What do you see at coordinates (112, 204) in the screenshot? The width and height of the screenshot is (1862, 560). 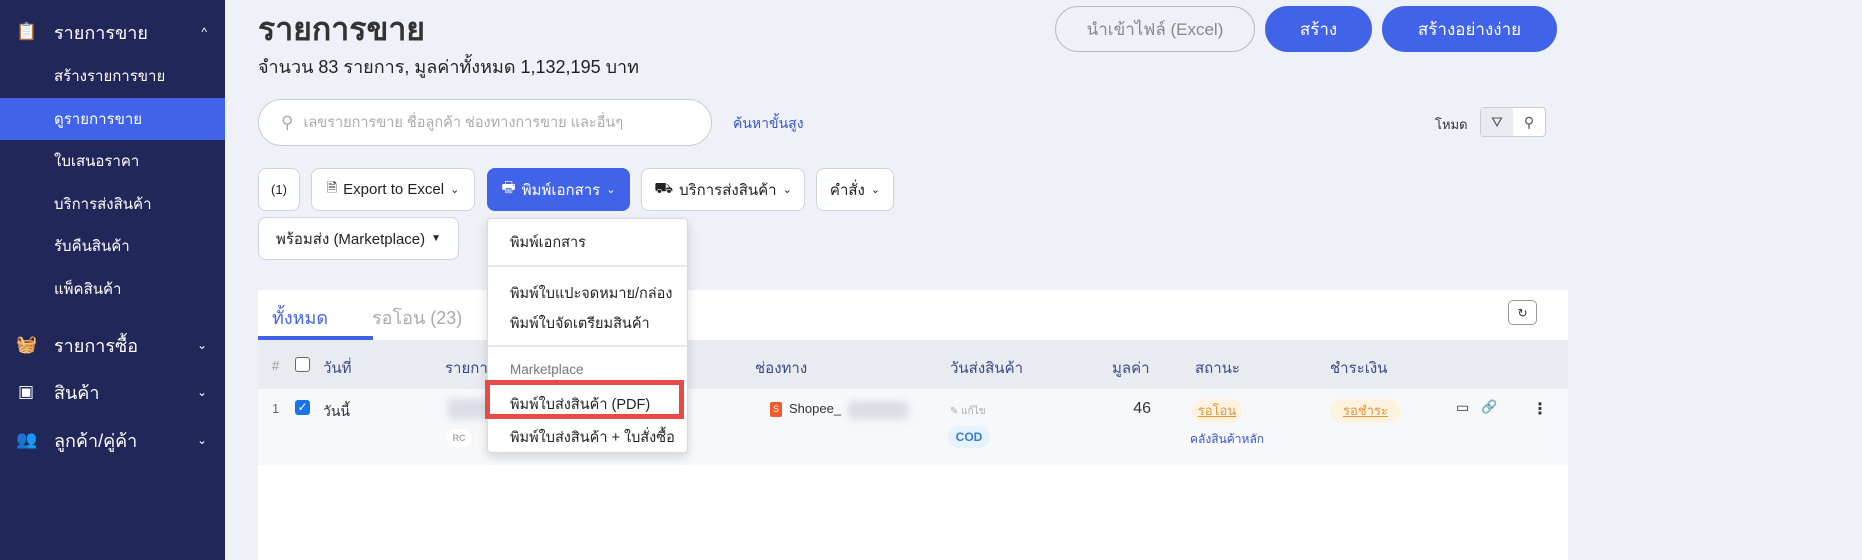 I see `sidebar-item-shipping: บริการส่งสินค้า` at bounding box center [112, 204].